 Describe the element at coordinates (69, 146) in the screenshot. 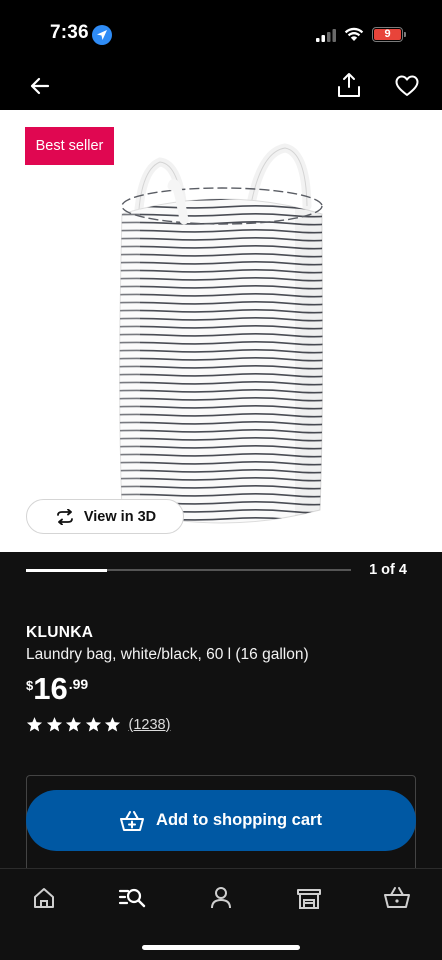

I see `best-seller-badge: Best seller` at that location.